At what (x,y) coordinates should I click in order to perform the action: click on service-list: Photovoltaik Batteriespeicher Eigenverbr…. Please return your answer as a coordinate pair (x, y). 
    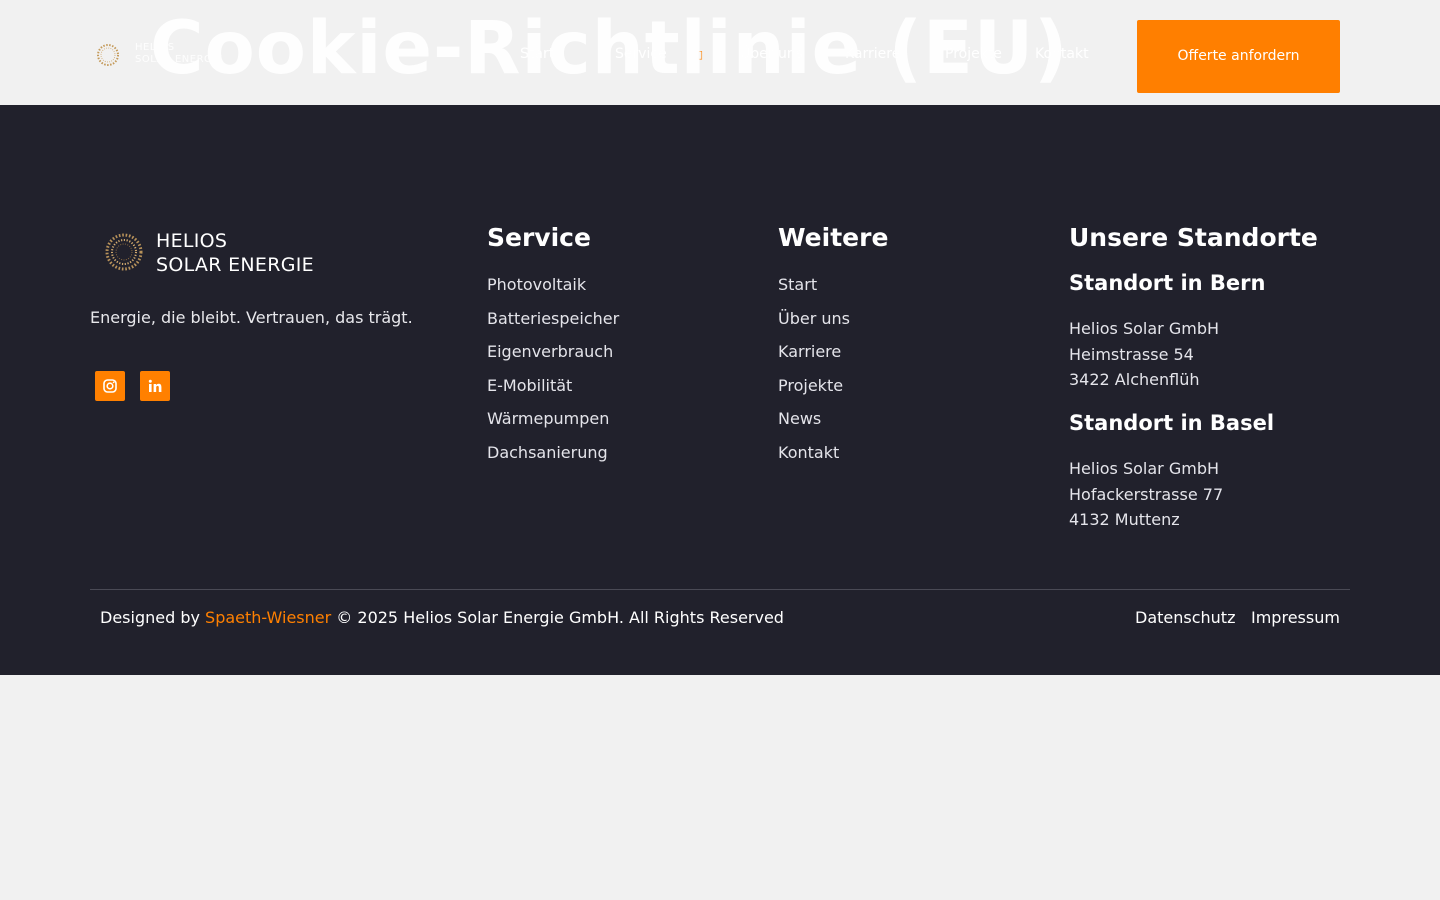
    Looking at the image, I should click on (553, 376).